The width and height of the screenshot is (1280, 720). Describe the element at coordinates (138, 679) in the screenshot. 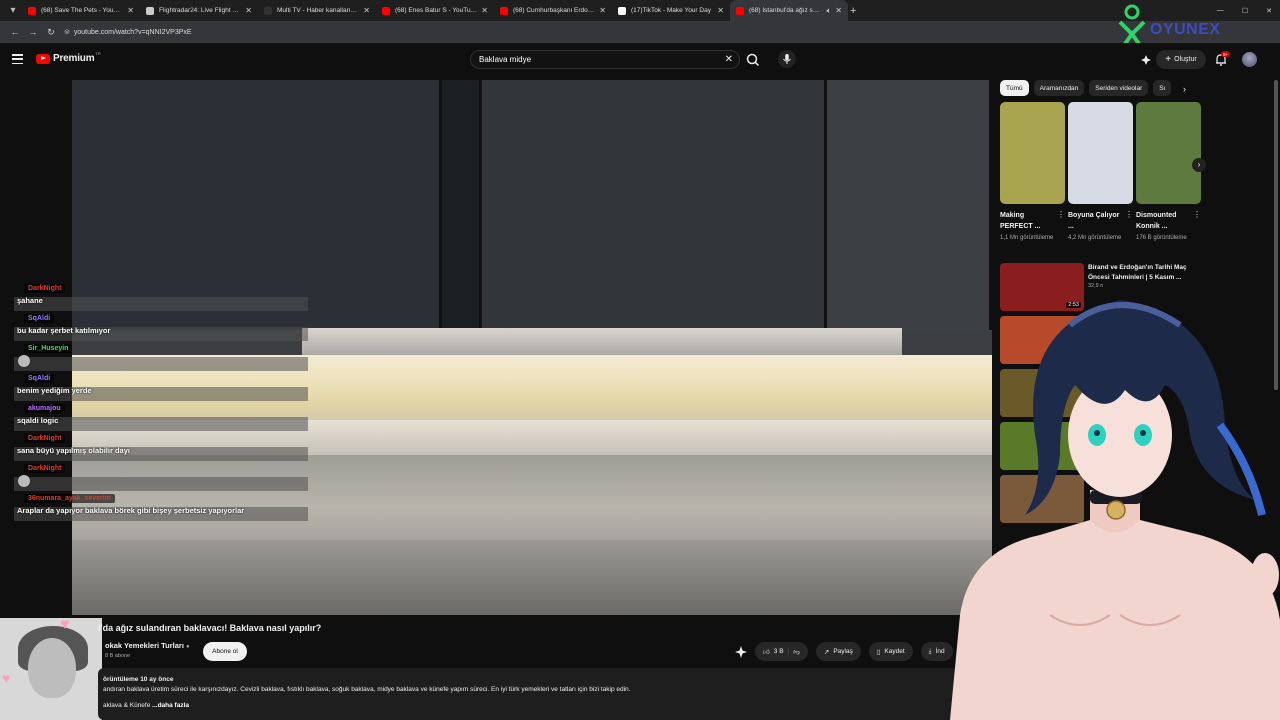

I see `views-and-date: örüntüleme 10 ay önce` at that location.